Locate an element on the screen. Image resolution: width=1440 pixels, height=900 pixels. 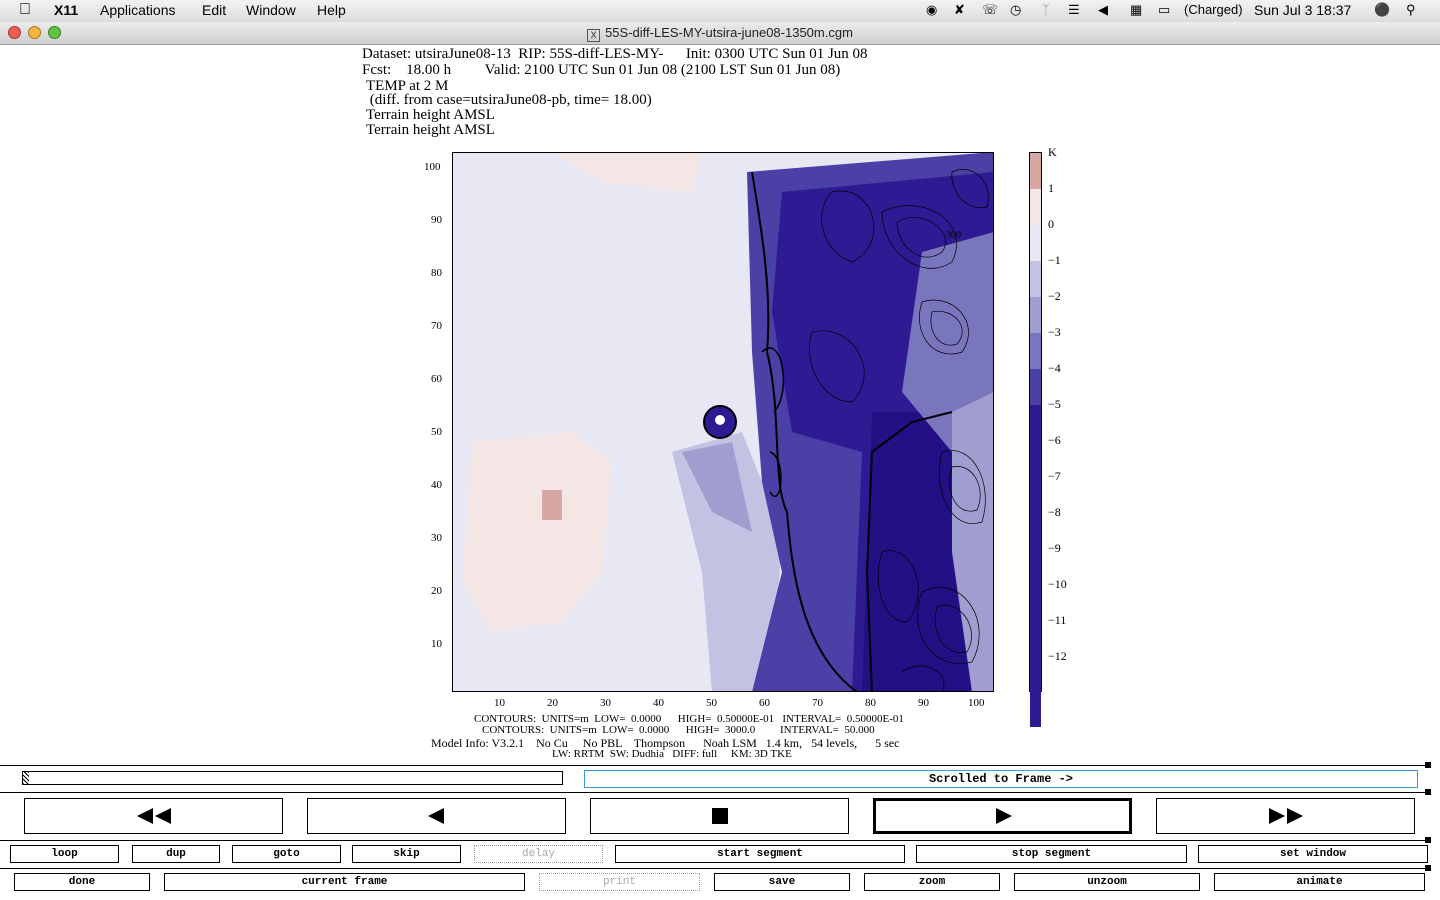
x-tick: 100 is located at coordinates (976, 703).